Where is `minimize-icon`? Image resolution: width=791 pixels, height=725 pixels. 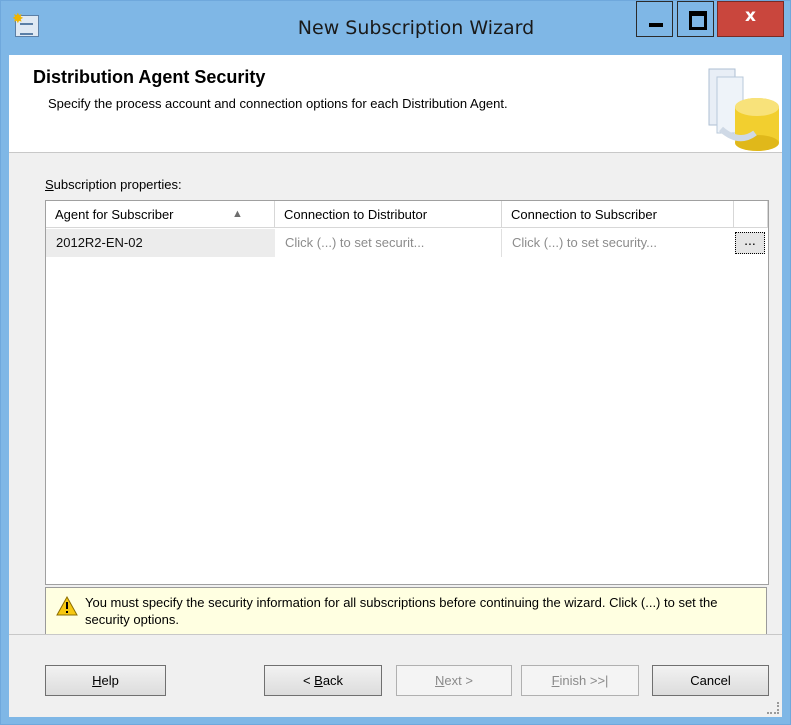
minimize-icon is located at coordinates (656, 25).